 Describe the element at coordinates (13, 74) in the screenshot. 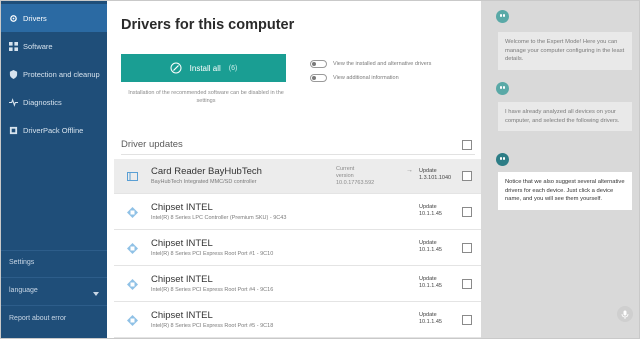

I see `shield-icon` at that location.